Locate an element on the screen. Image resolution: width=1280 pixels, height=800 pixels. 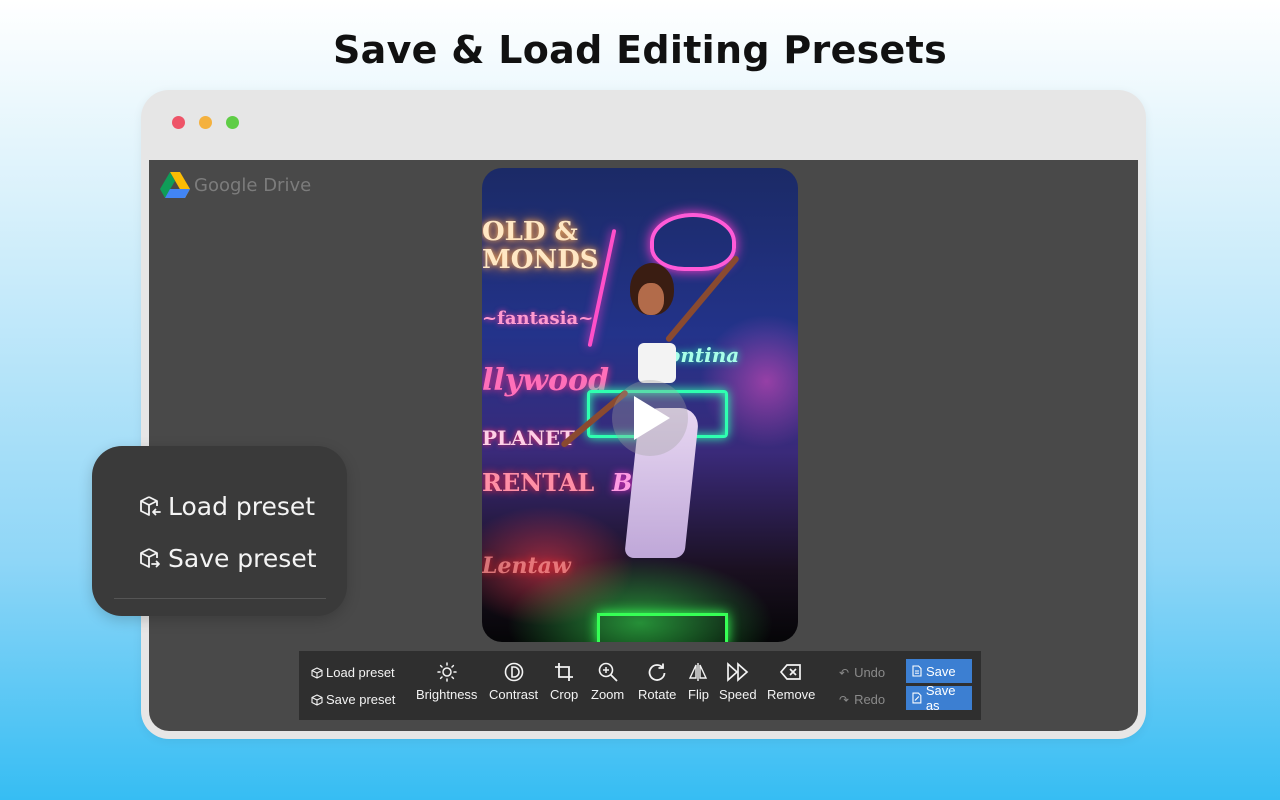
neon-sign: ~fantasia~ is located at coordinates (538, 318).